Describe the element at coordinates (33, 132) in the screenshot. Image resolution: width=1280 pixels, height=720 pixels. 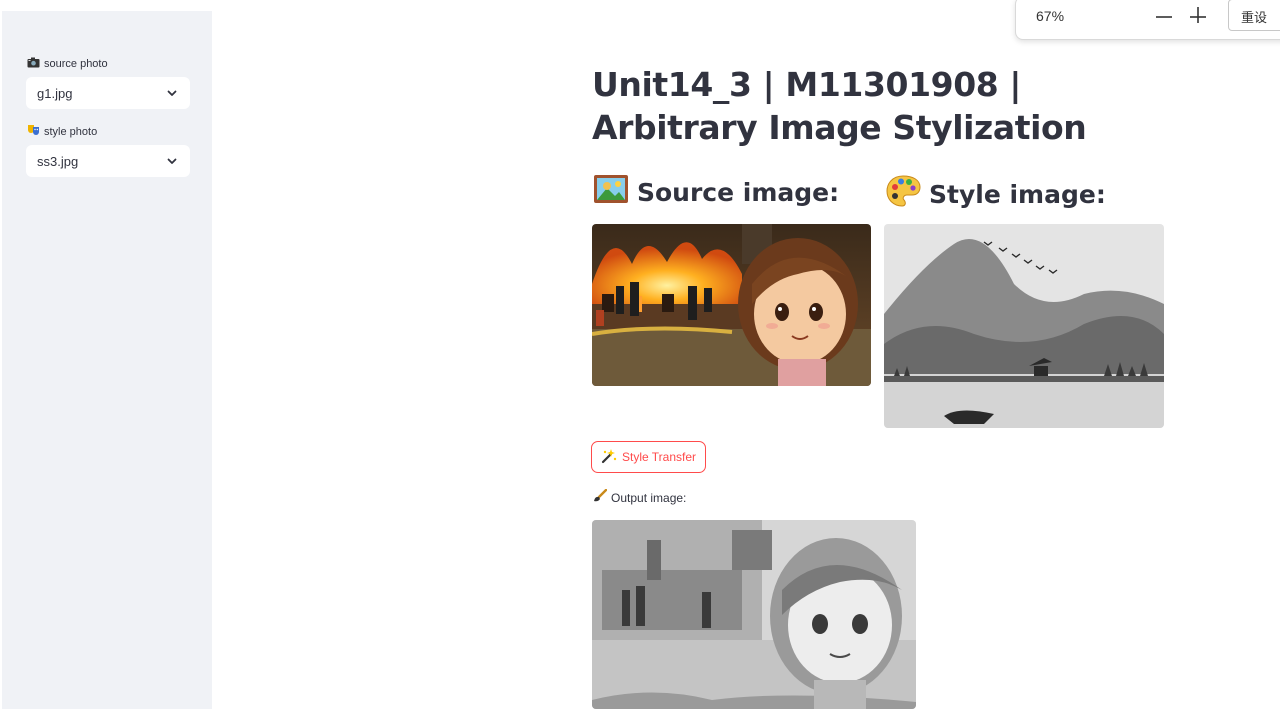
I see `art-mask-icon` at that location.